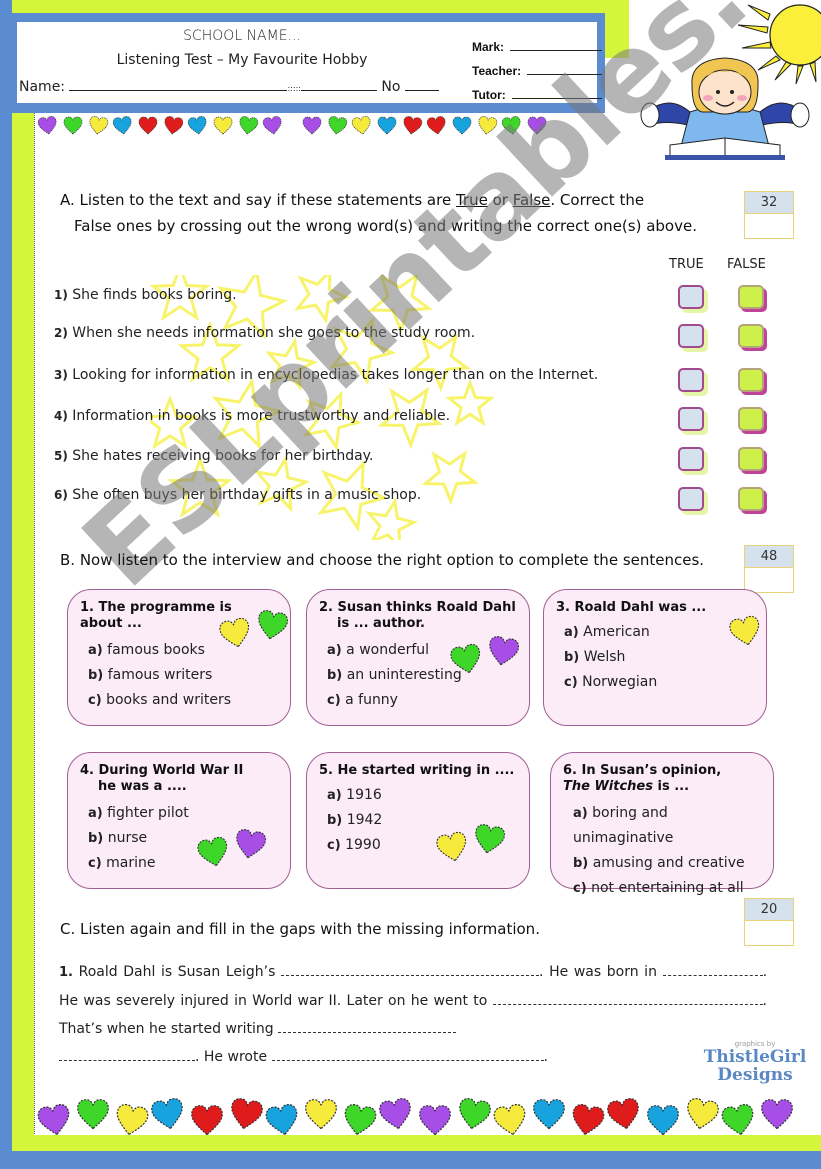  I want to click on option-a: a) American, so click(659, 632).